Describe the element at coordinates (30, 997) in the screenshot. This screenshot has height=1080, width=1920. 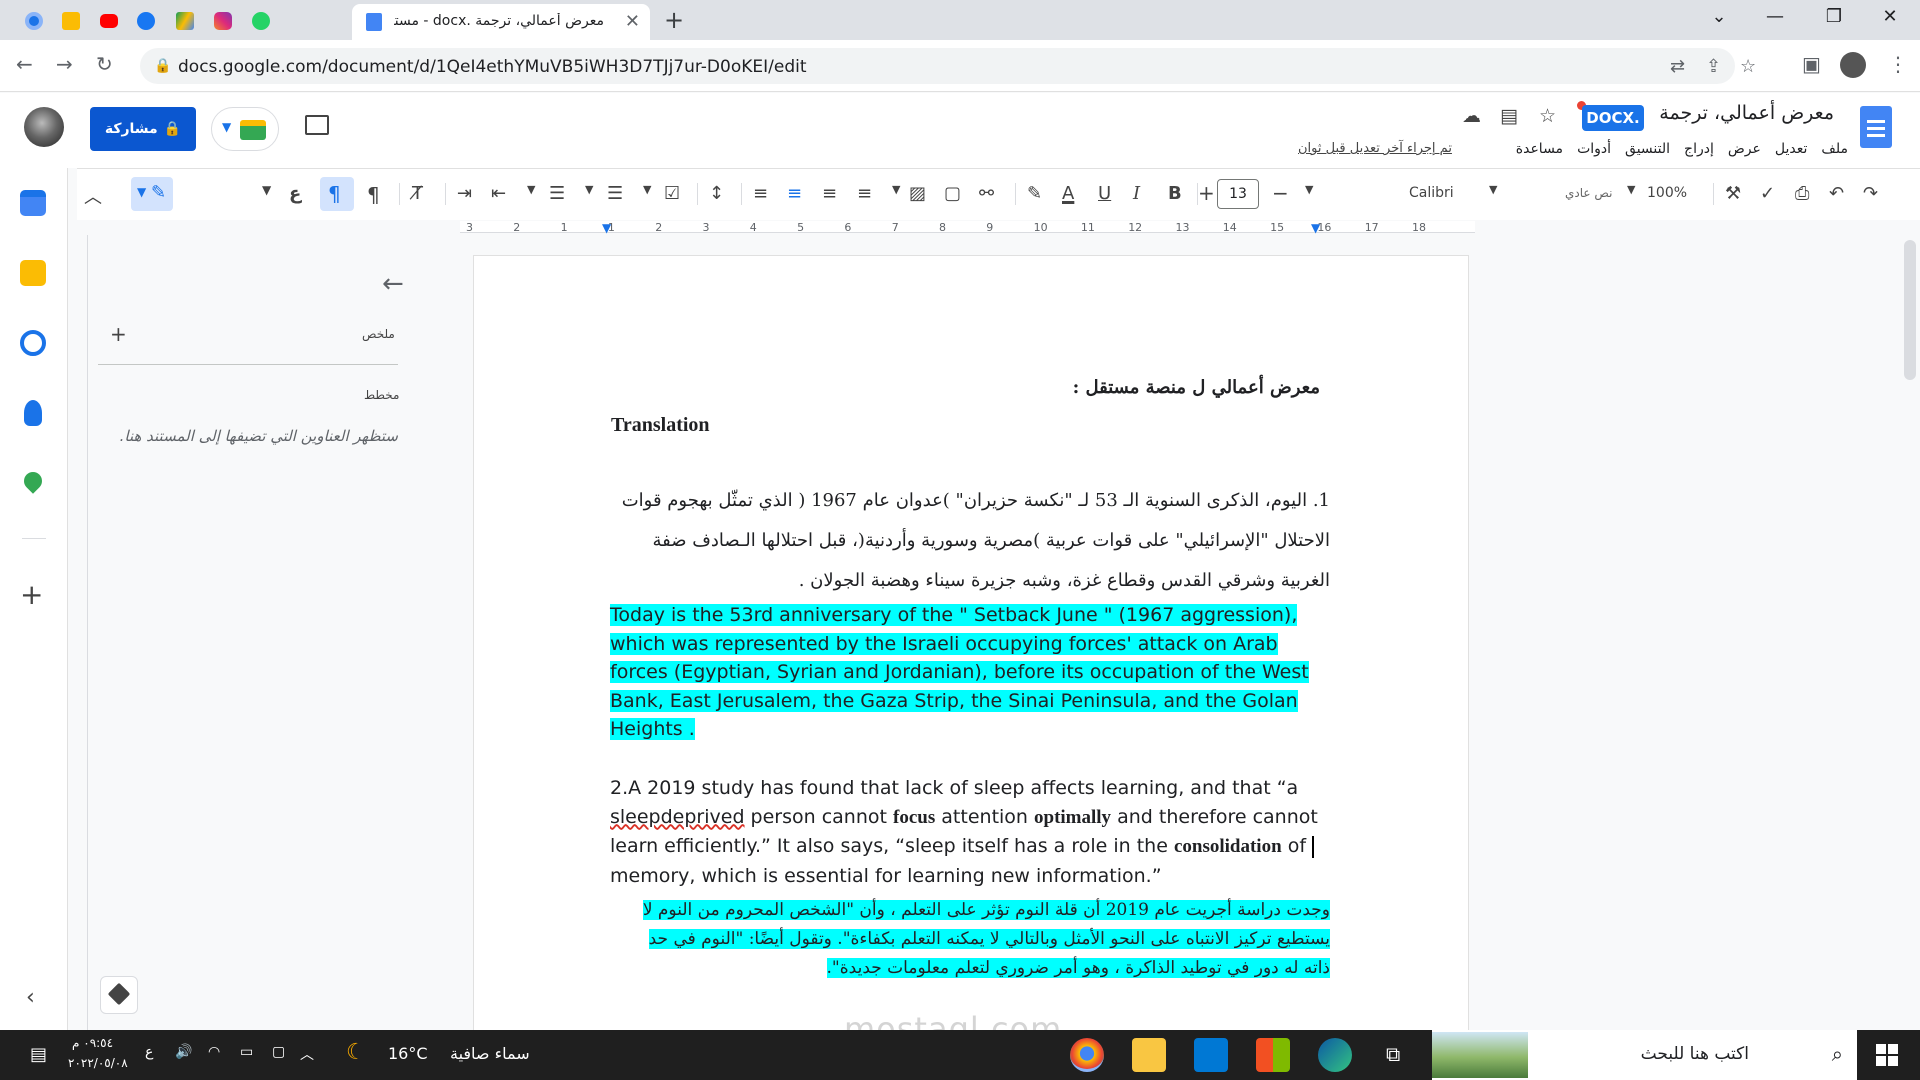
I see `collapse-sidepanel-chevron-icon: ‹` at that location.